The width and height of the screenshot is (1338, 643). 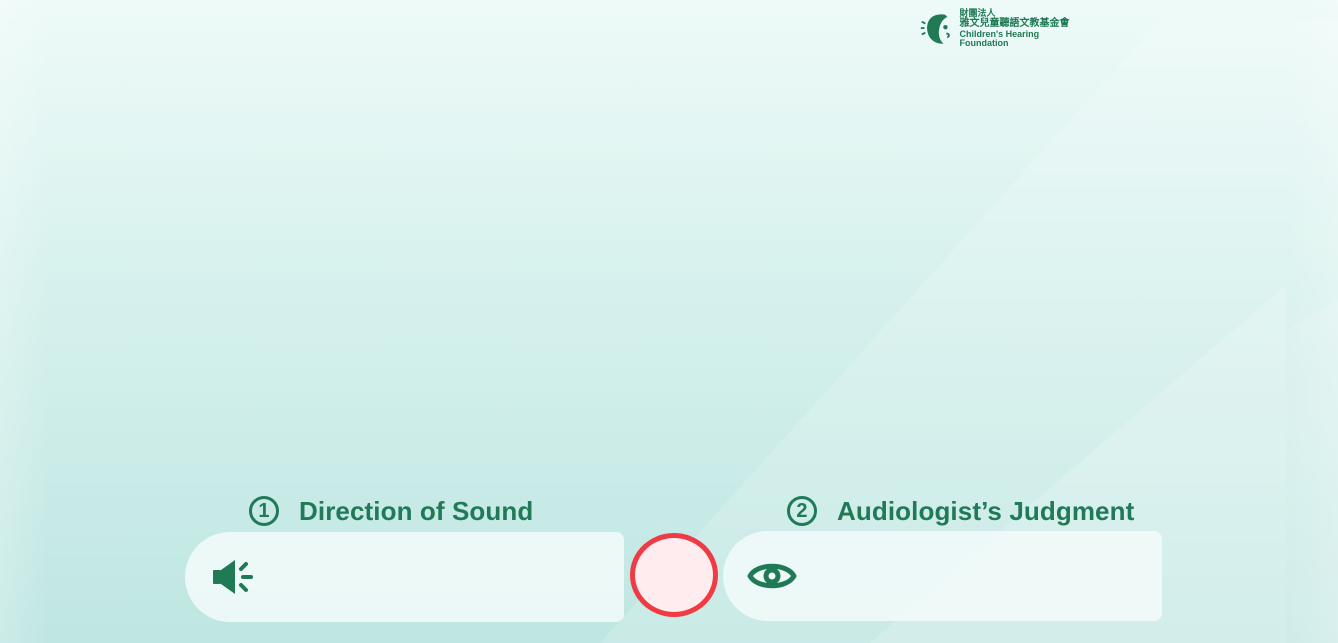 I want to click on step-2-title: Audiologist’s Judgment, so click(x=986, y=510).